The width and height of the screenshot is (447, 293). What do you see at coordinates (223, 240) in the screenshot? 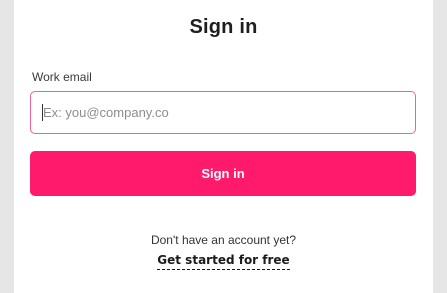
I see `no-account-prompt: Don't have an account yet?` at bounding box center [223, 240].